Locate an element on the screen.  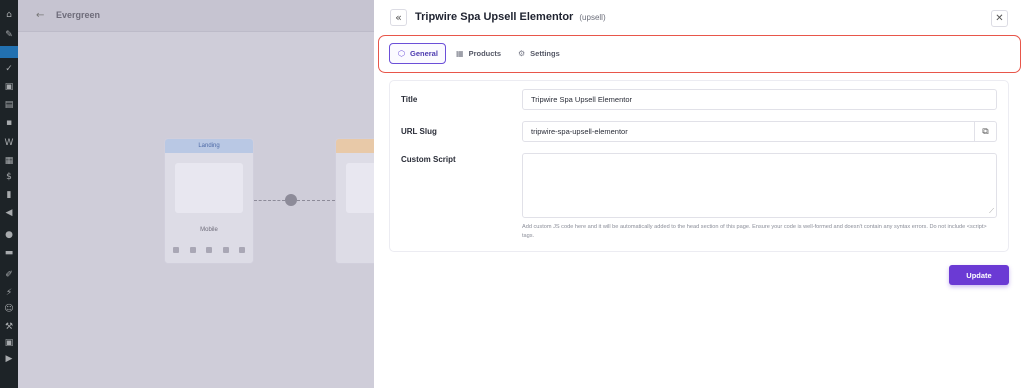
tab-label: Settings is located at coordinates (545, 53).